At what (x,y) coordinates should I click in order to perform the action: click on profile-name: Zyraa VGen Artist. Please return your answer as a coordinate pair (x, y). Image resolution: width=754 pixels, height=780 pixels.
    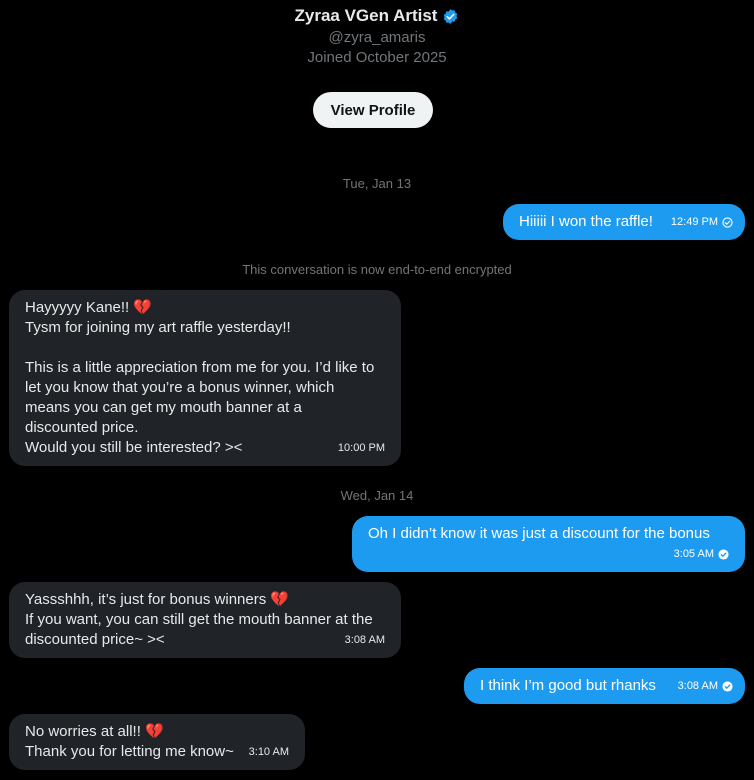
    Looking at the image, I should click on (366, 15).